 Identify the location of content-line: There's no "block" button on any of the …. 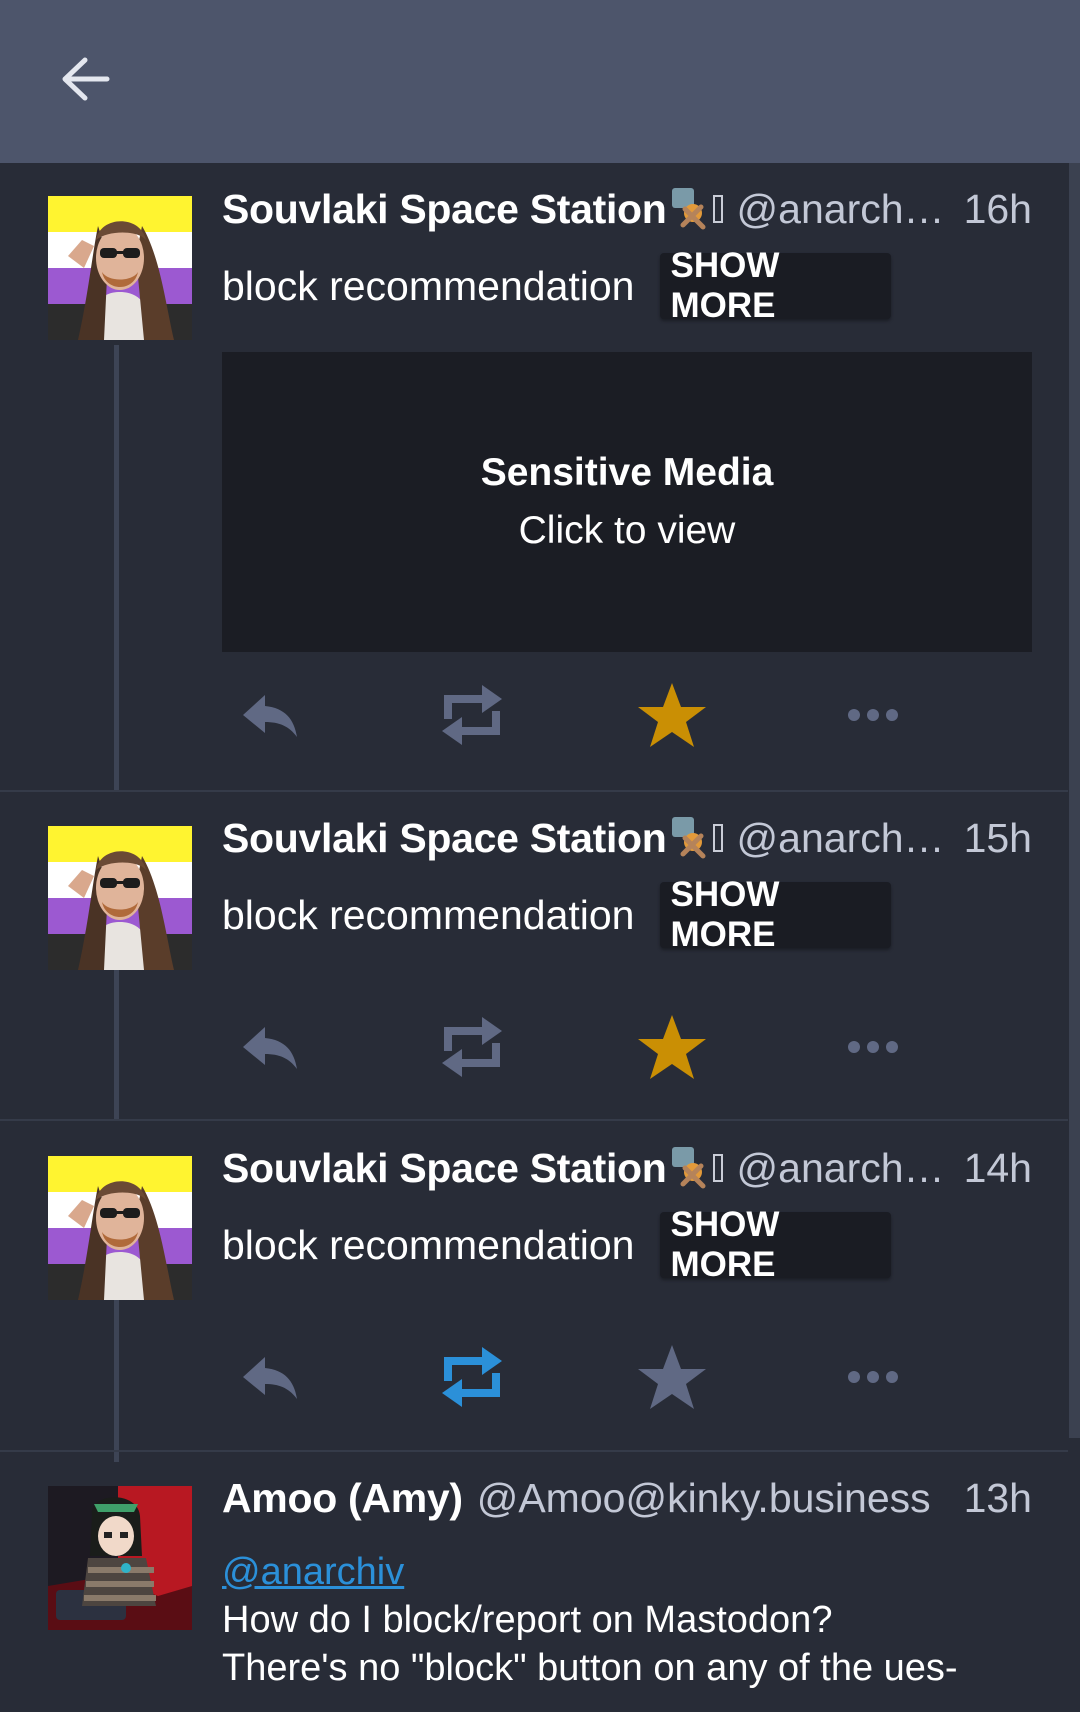
(590, 1668).